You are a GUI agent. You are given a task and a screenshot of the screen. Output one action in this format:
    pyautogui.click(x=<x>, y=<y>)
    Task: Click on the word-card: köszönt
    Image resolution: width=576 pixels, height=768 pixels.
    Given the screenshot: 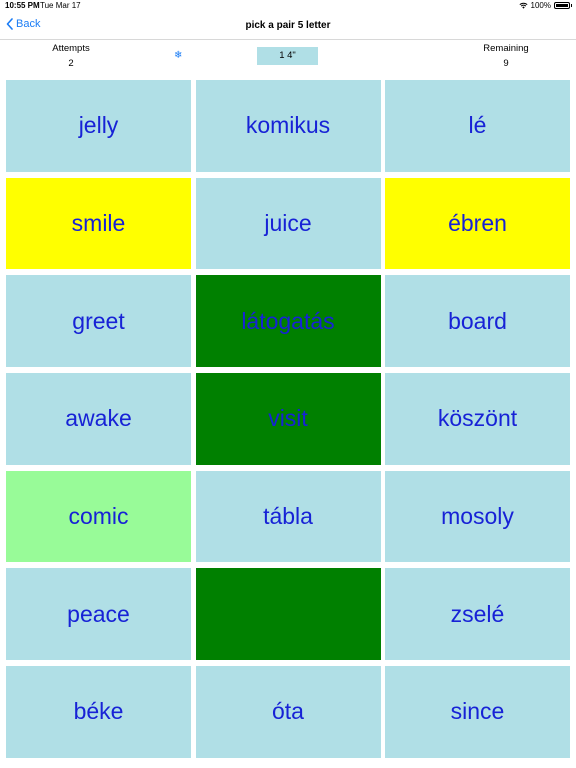 What is the action you would take?
    pyautogui.click(x=477, y=419)
    